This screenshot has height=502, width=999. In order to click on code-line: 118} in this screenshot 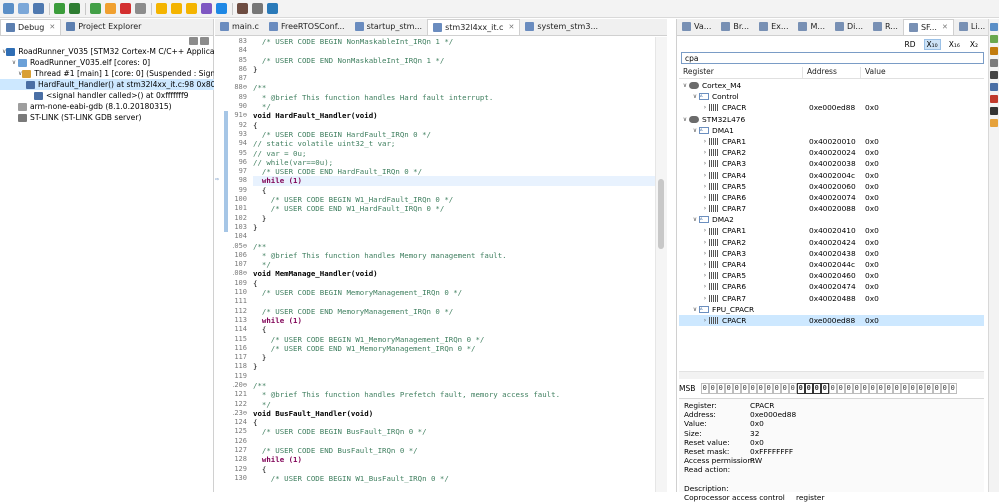, I will do `click(441, 367)`.